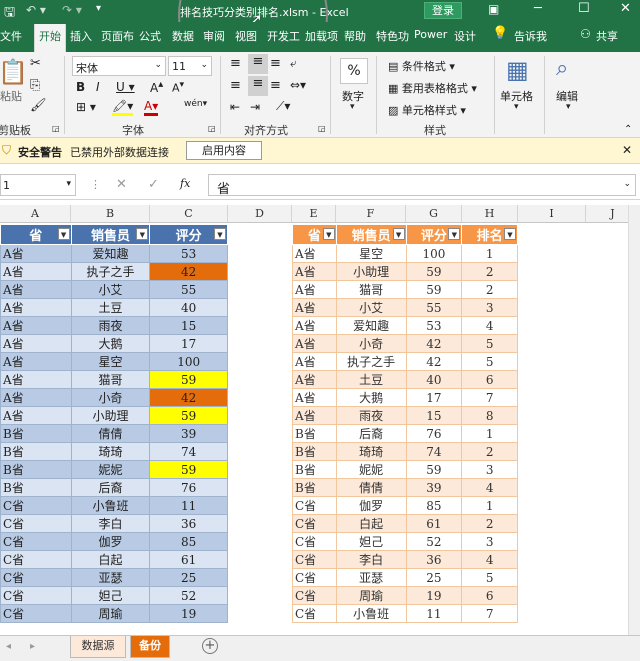 This screenshot has width=640, height=661. What do you see at coordinates (32, 646) in the screenshot?
I see `scroll-right-icon: ▸` at bounding box center [32, 646].